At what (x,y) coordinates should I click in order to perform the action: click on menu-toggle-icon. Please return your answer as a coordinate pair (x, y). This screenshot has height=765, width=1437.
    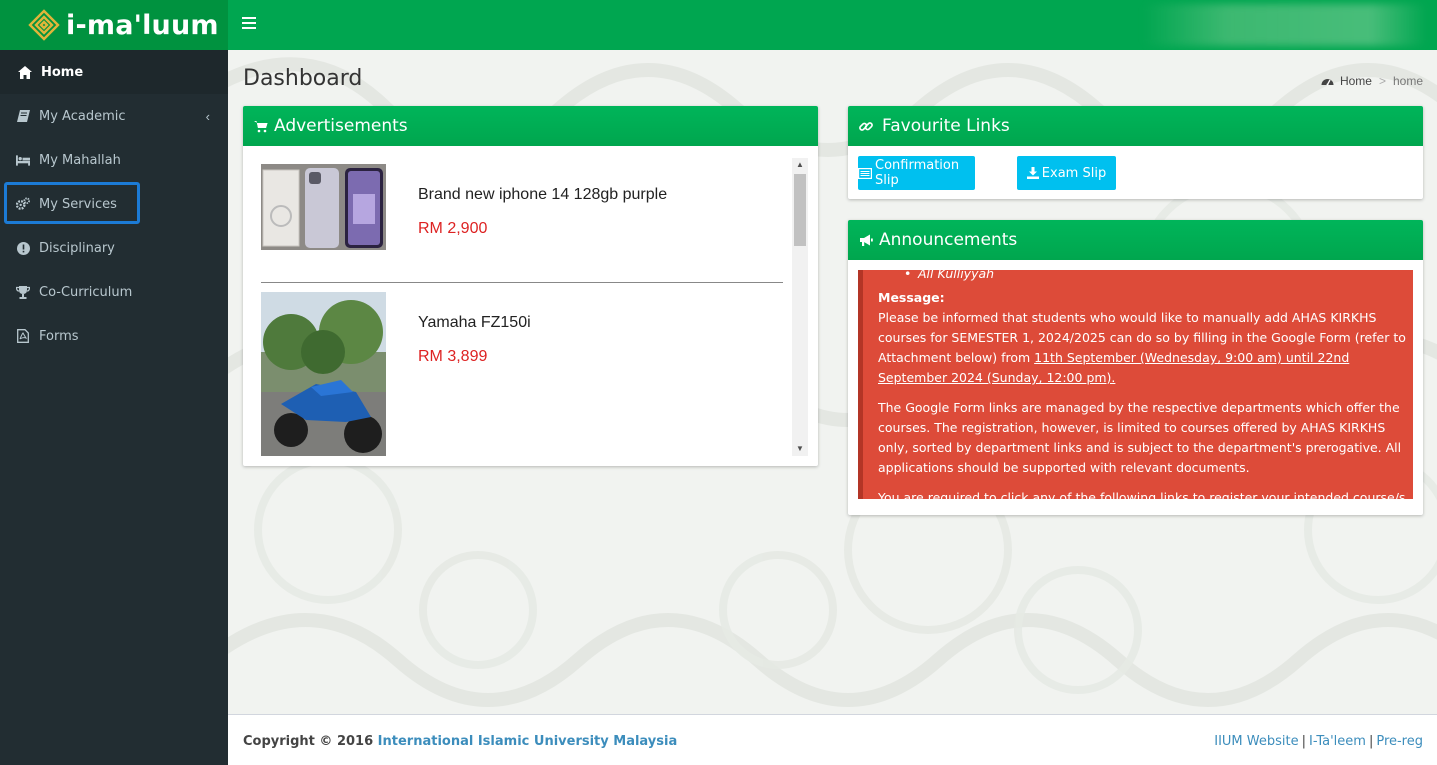
    Looking at the image, I should click on (249, 24).